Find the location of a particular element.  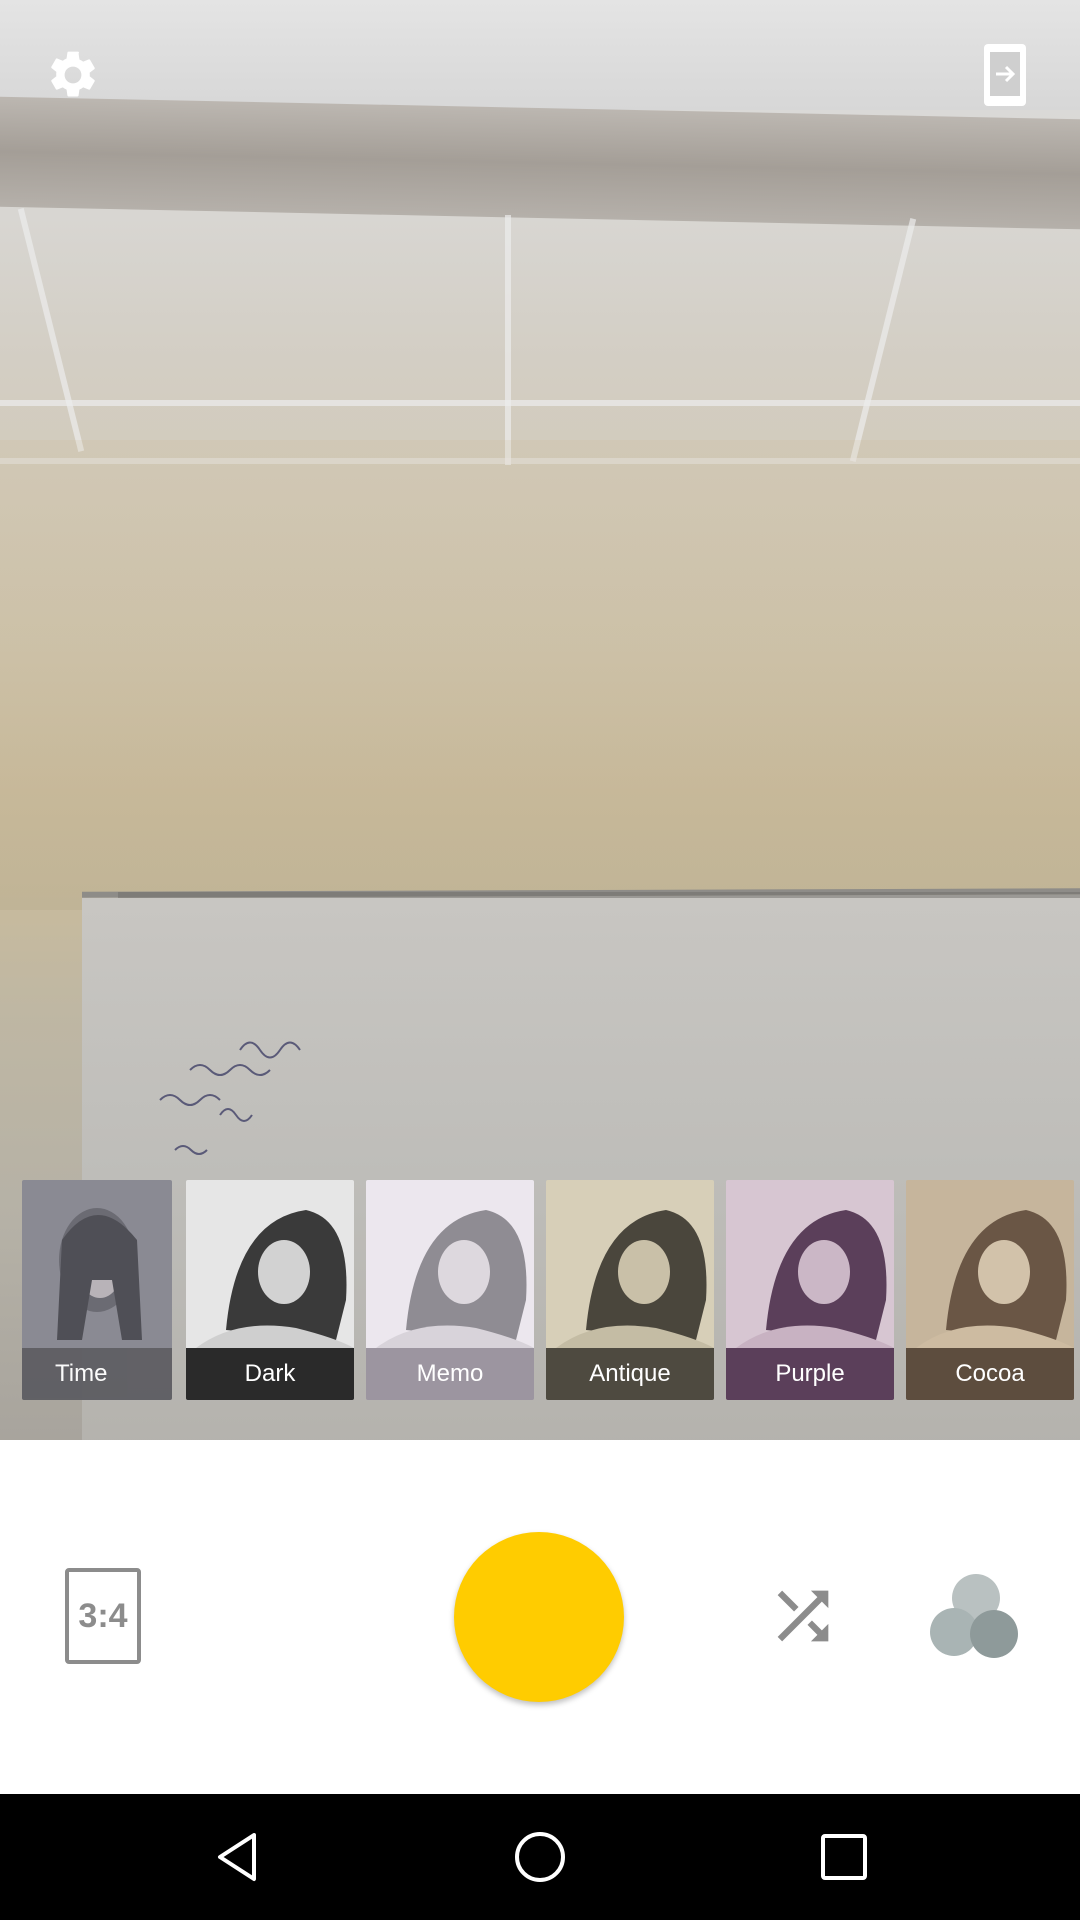

recents-square-icon is located at coordinates (844, 1857).